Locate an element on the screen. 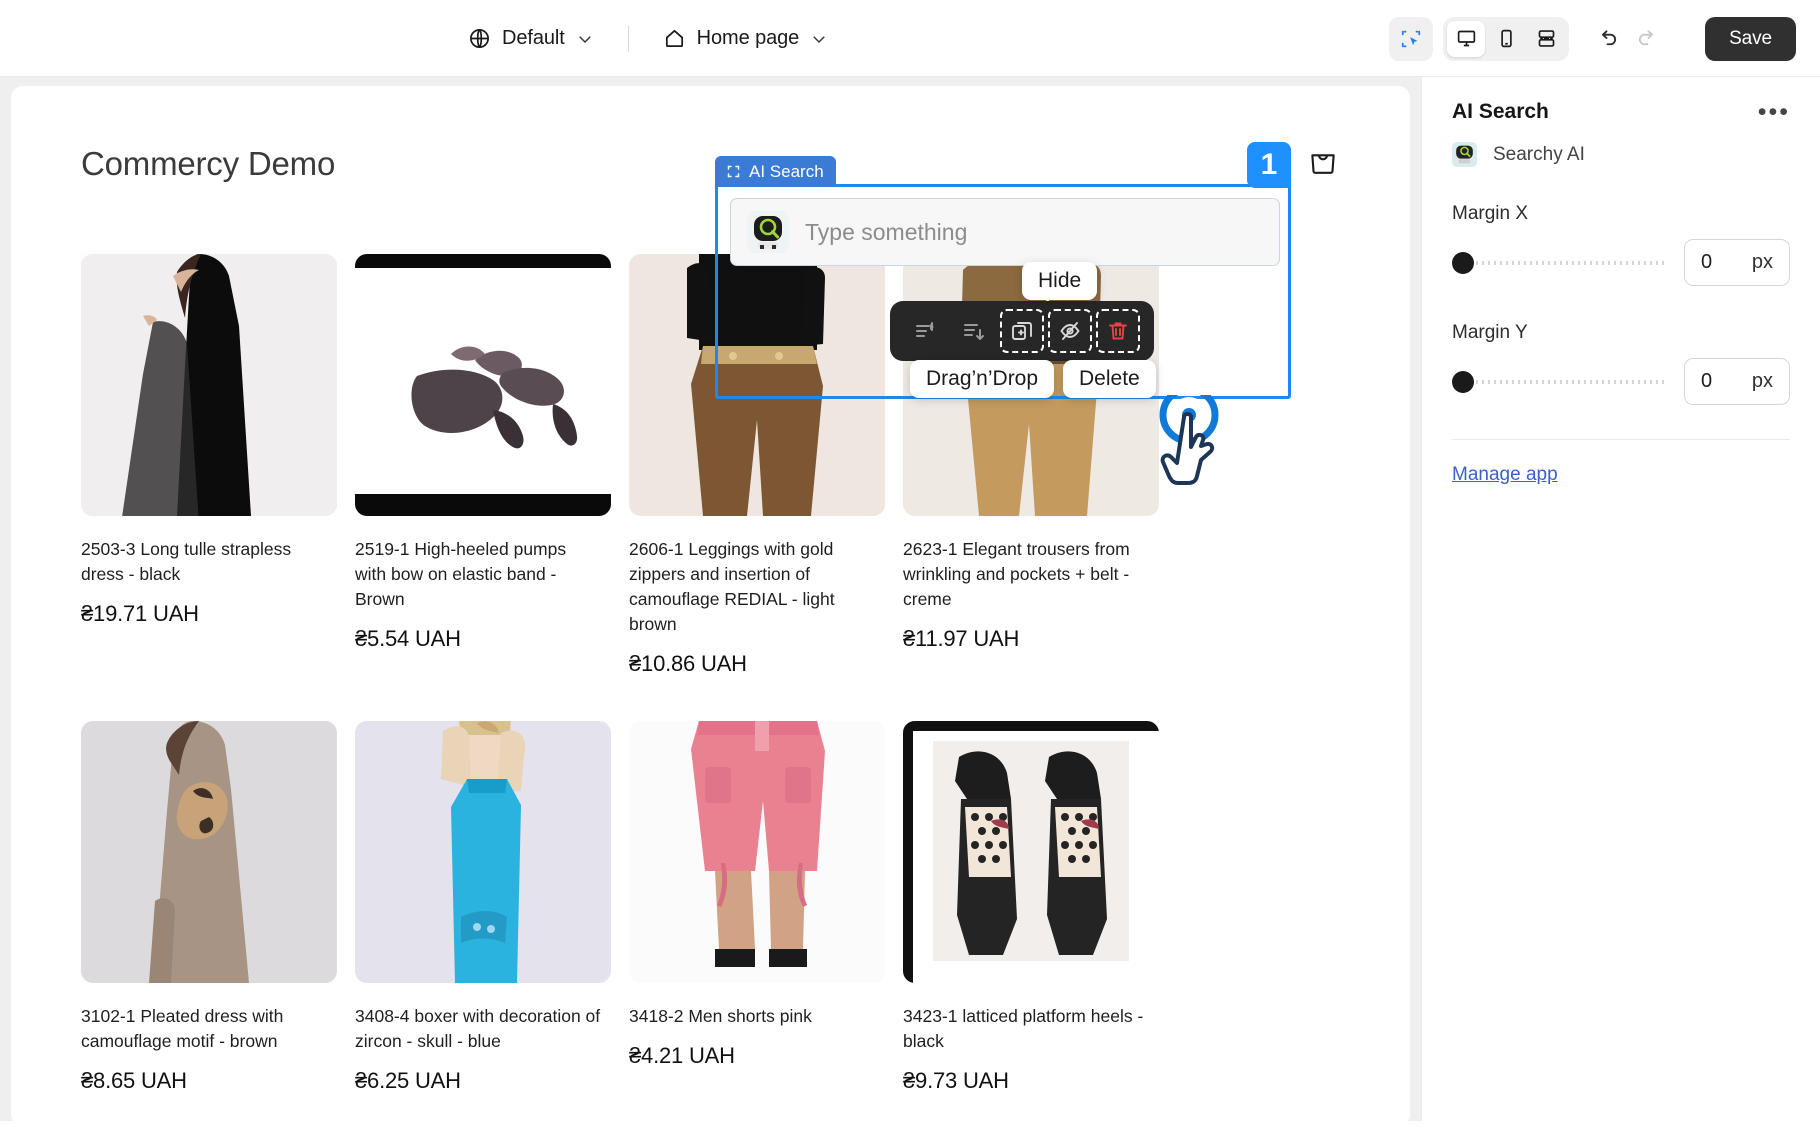 This screenshot has height=1126, width=1820. save-button: Save is located at coordinates (1750, 38).